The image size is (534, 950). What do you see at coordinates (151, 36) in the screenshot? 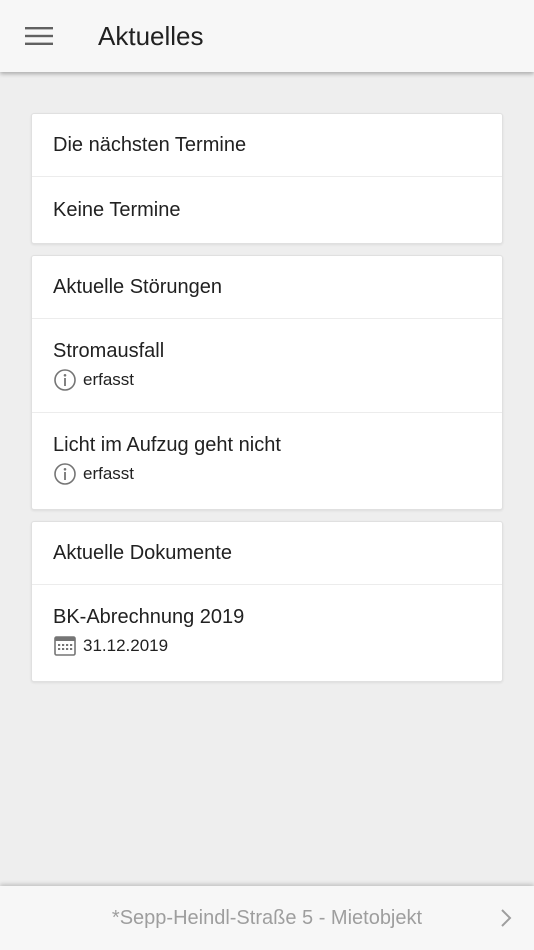
I see `page-title: Aktuelles` at bounding box center [151, 36].